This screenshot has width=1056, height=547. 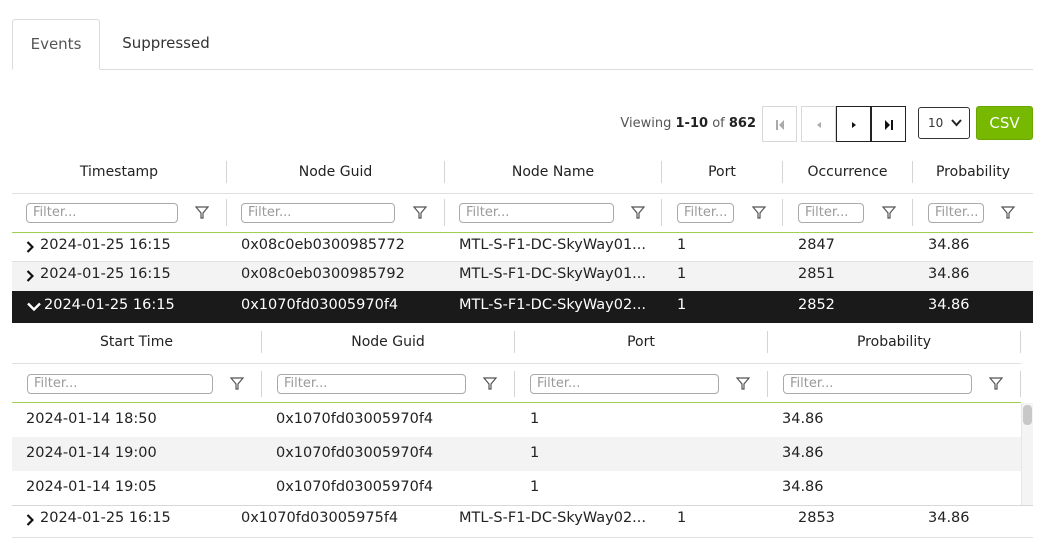 I want to click on cell-node-guid: 0x08c0eb0300985792, so click(x=323, y=274).